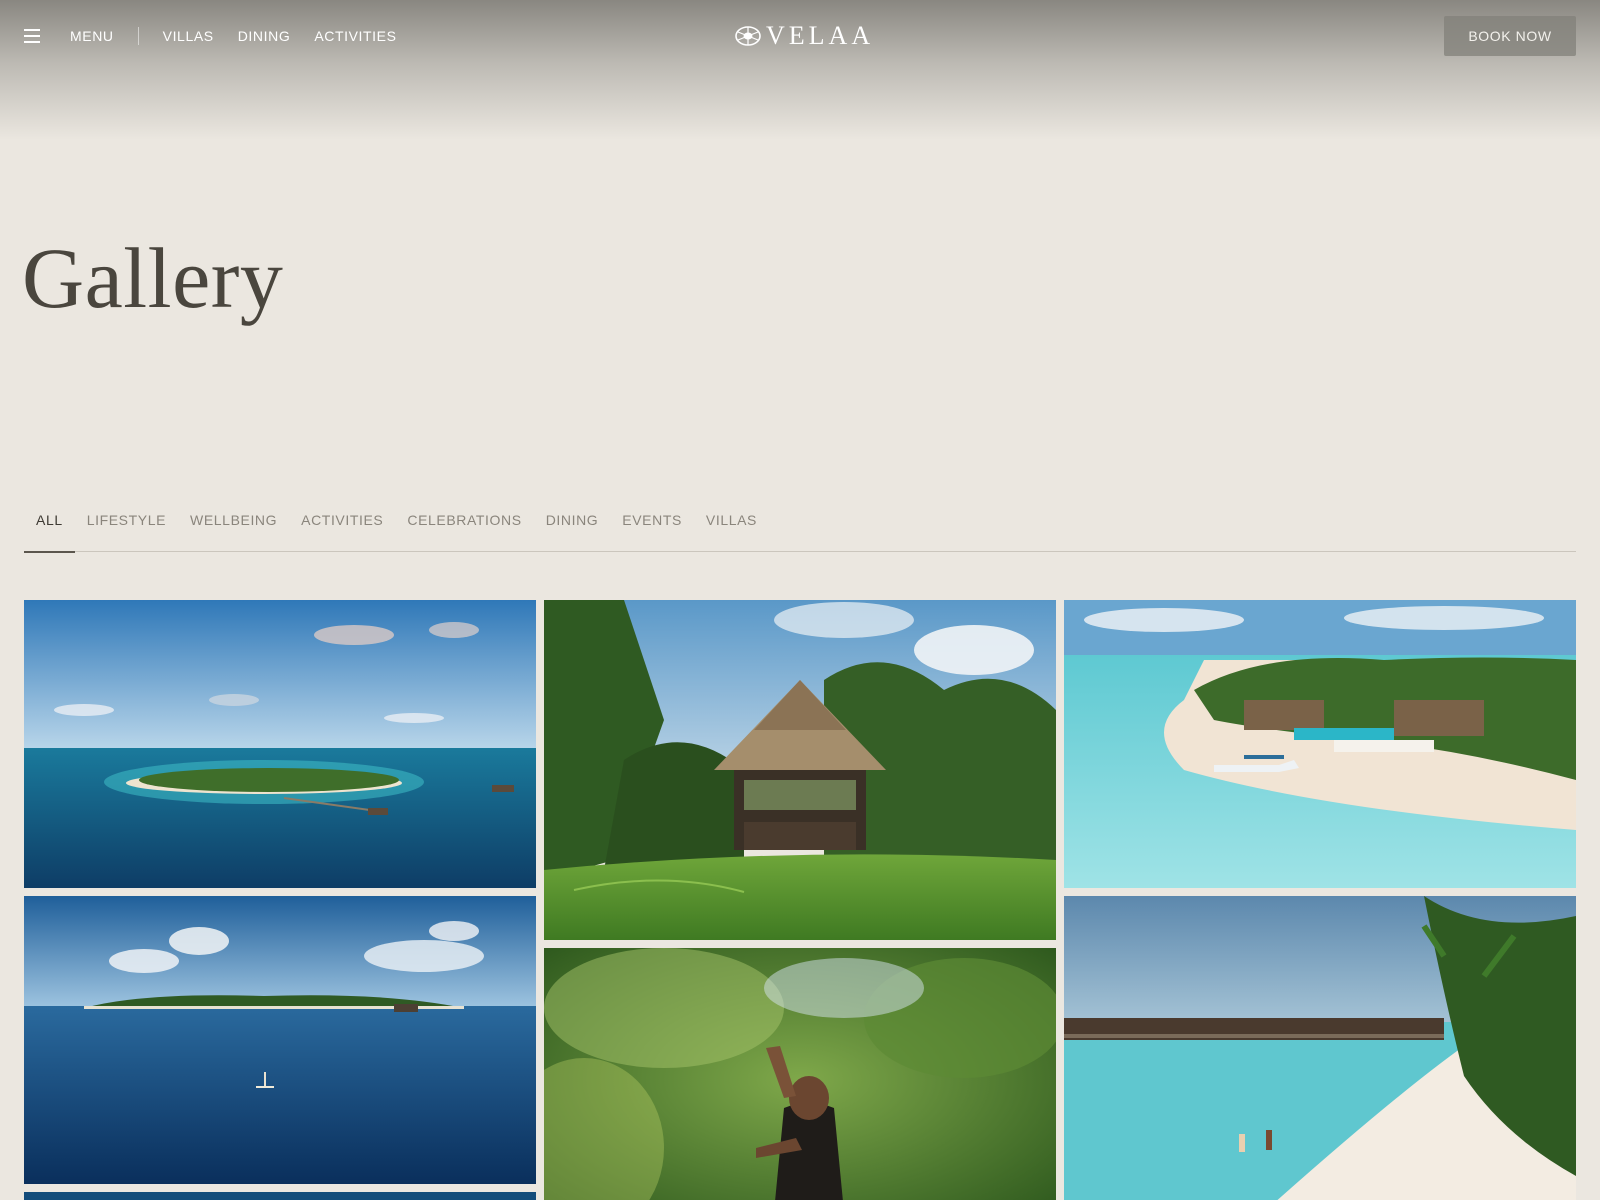 The image size is (1600, 1200). Describe the element at coordinates (264, 36) in the screenshot. I see `nav-link-dining: DINING` at that location.